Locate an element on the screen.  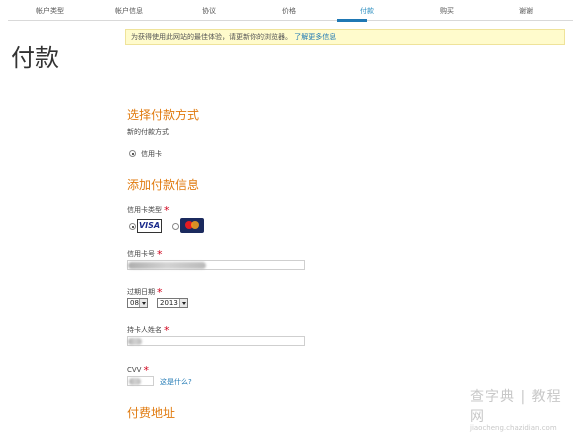
card-number-redacted is located at coordinates (167, 265).